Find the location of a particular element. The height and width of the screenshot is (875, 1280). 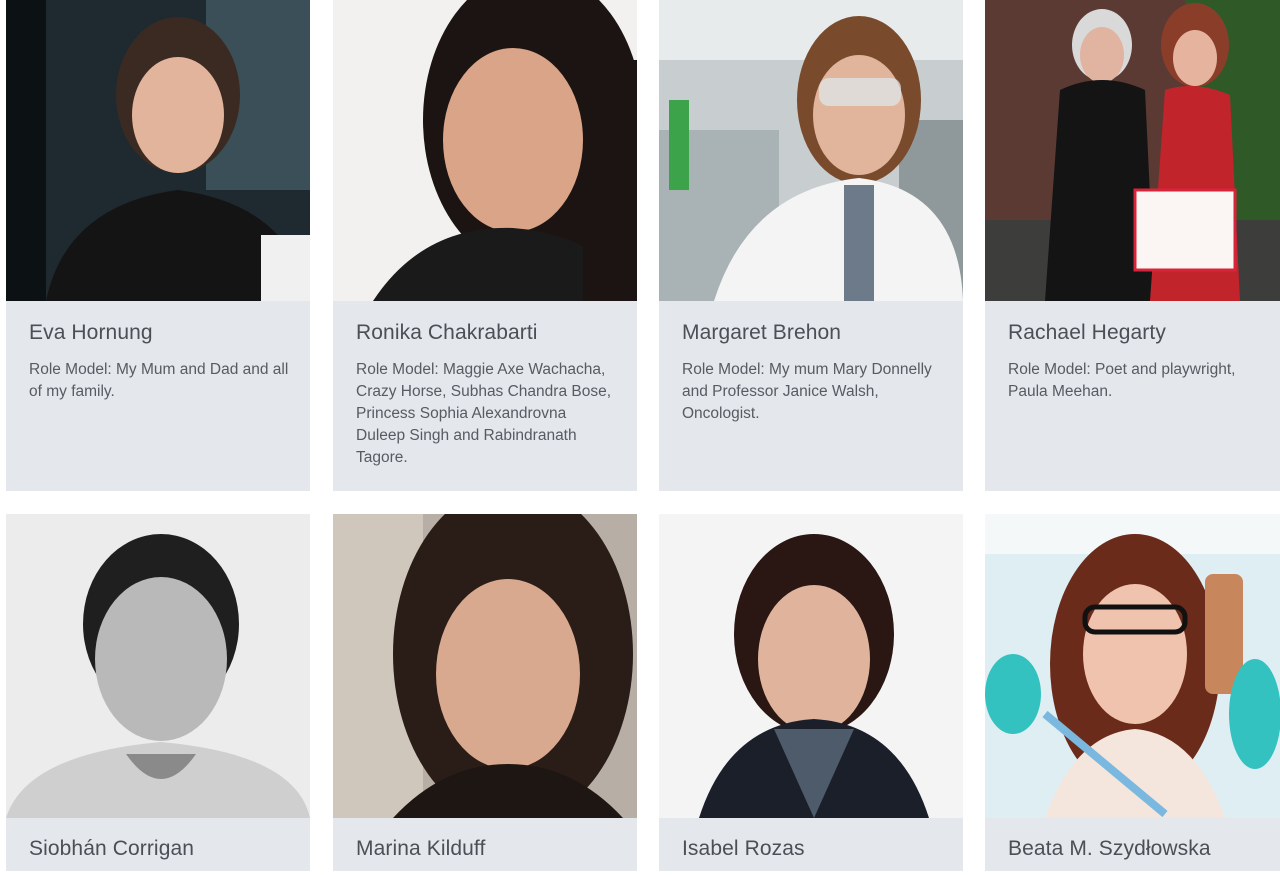

profile-card-marina-kilduff: Marina Kilduff is located at coordinates (485, 692).